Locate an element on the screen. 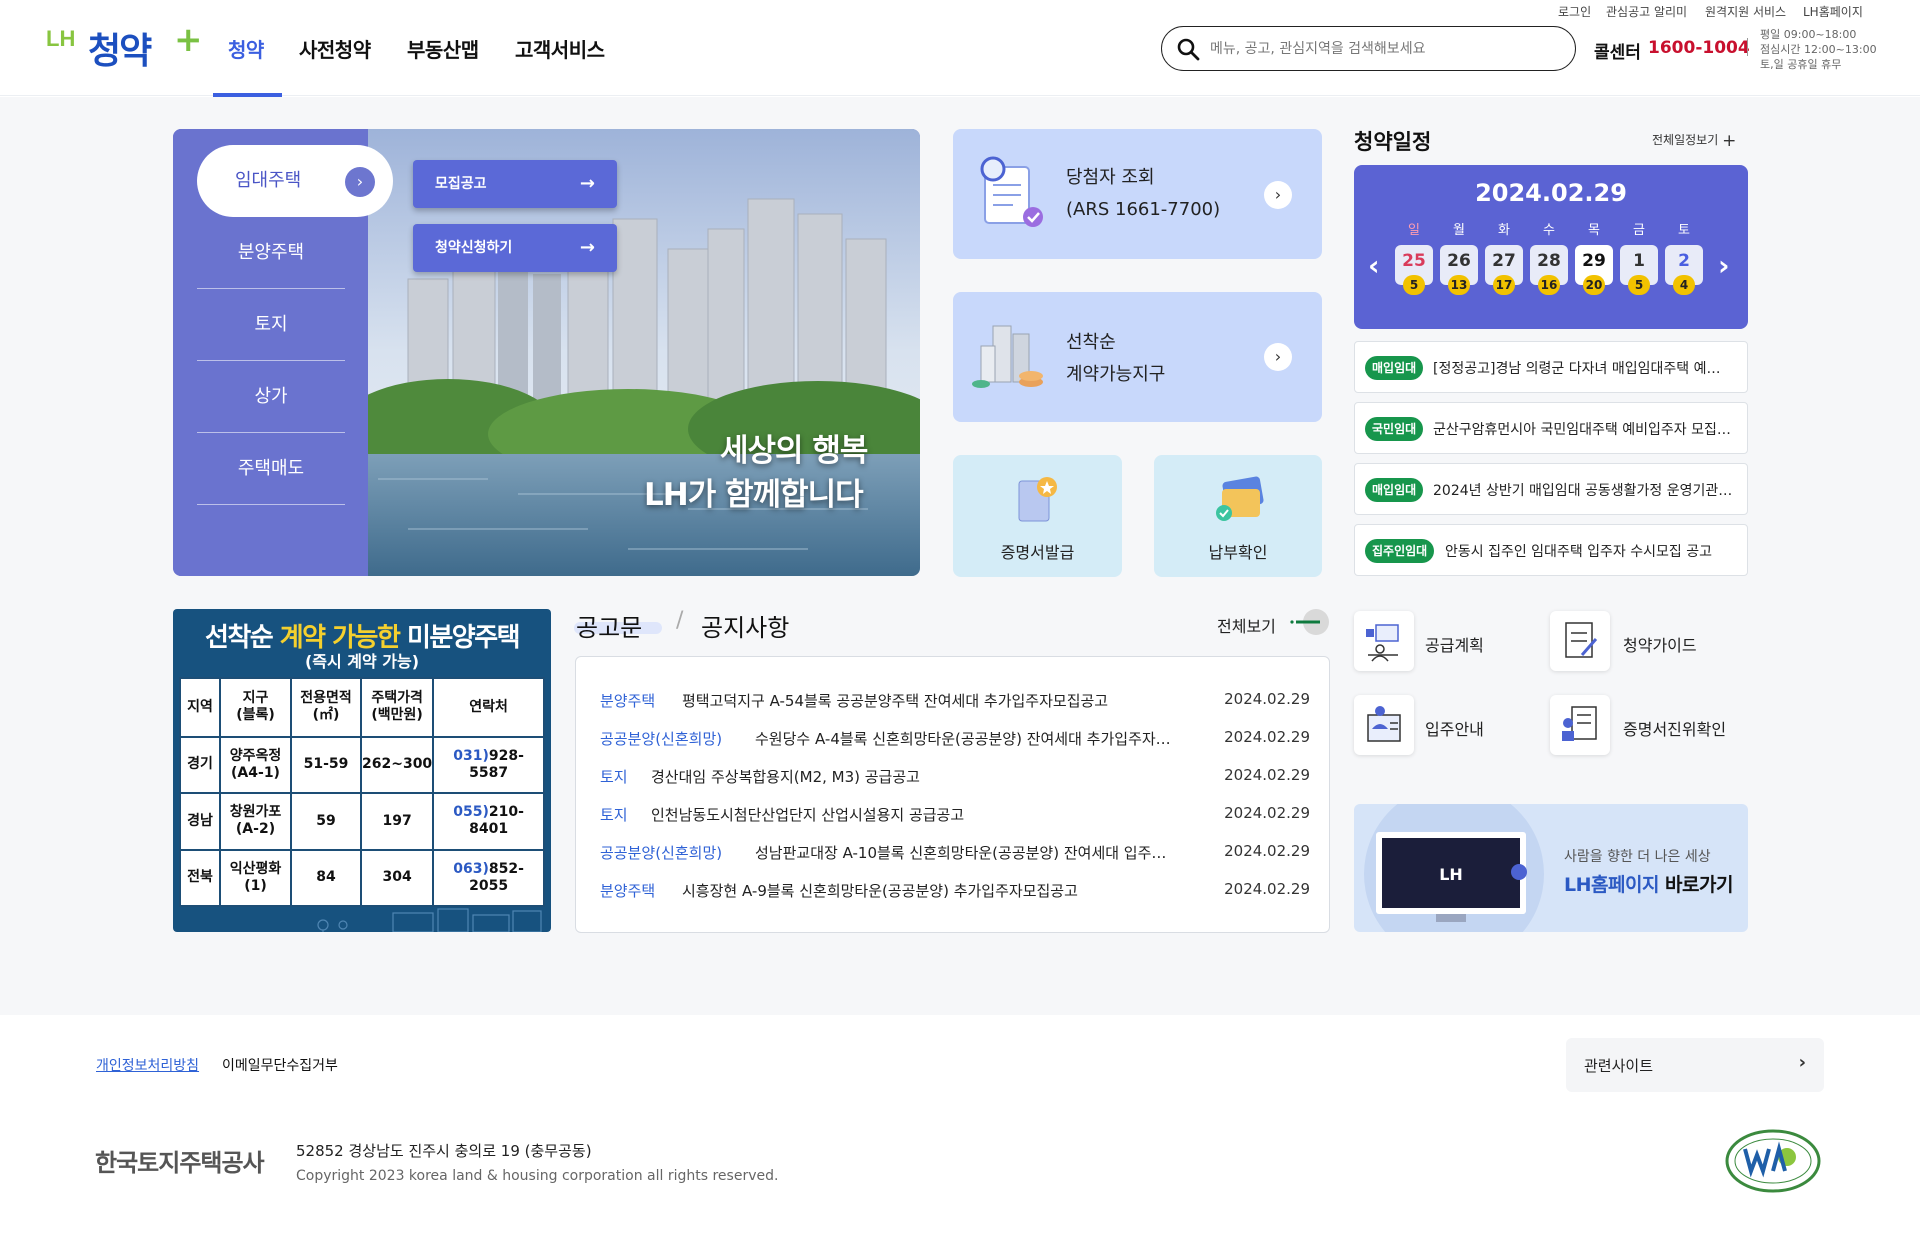 The height and width of the screenshot is (1246, 1920). chevron-left-icon: ‹ is located at coordinates (1374, 265).